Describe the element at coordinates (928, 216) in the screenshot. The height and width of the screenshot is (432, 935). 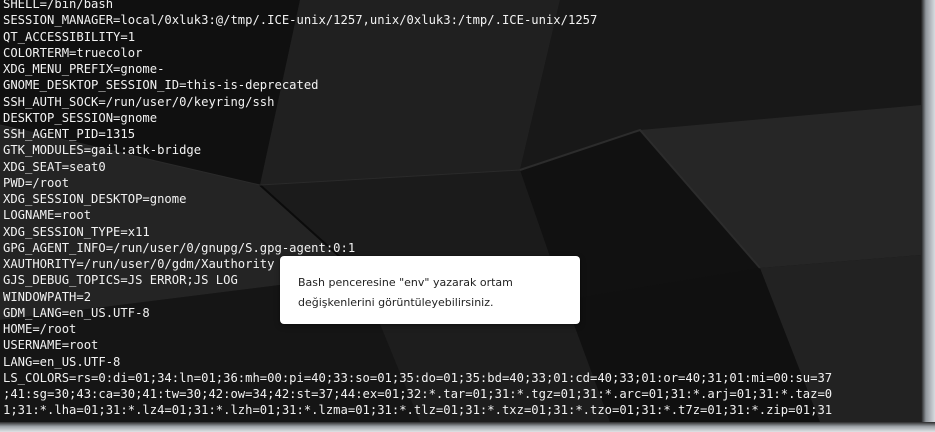
I see `window-edge-right` at that location.